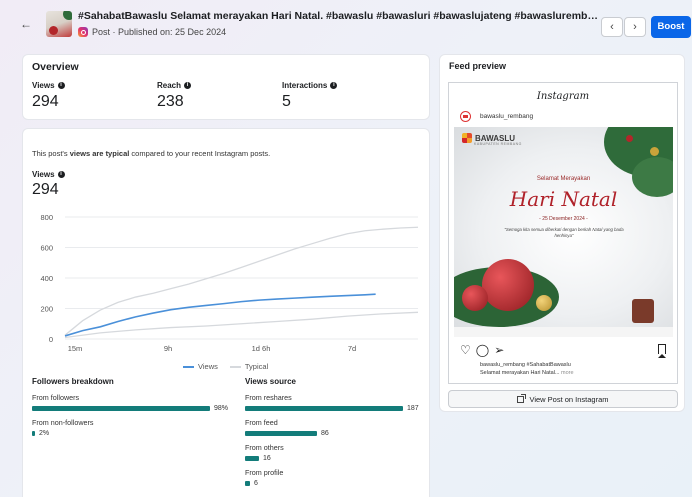  Describe the element at coordinates (200, 366) in the screenshot. I see `legend-views: Views` at that location.